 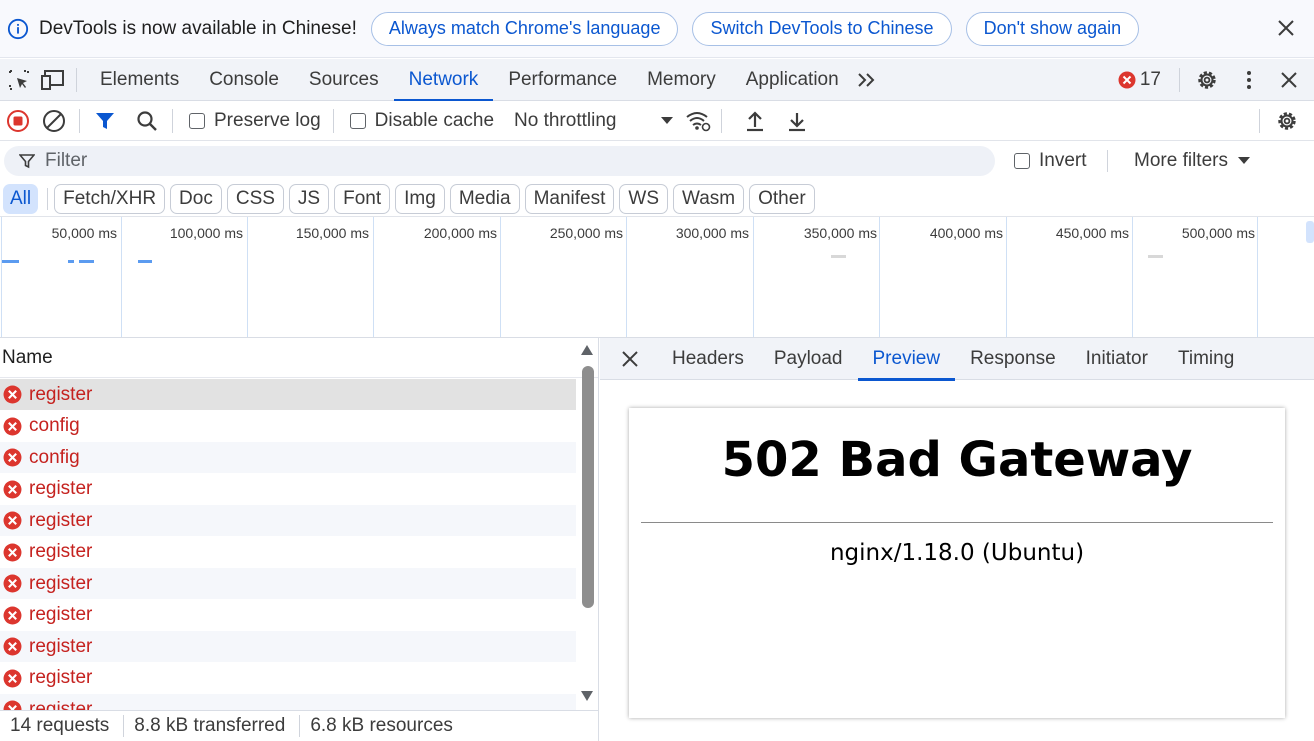 I want to click on dont-show-again-button: Don't show again, so click(x=1052, y=28).